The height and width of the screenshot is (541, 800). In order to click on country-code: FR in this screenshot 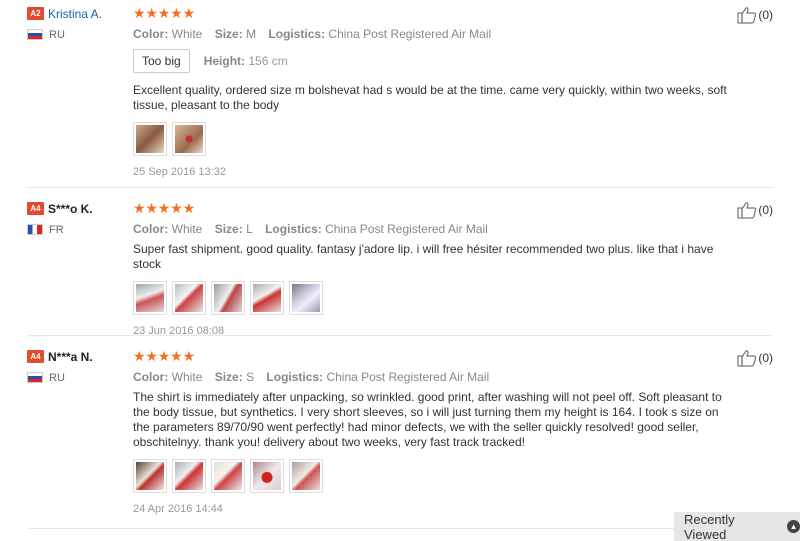, I will do `click(56, 229)`.